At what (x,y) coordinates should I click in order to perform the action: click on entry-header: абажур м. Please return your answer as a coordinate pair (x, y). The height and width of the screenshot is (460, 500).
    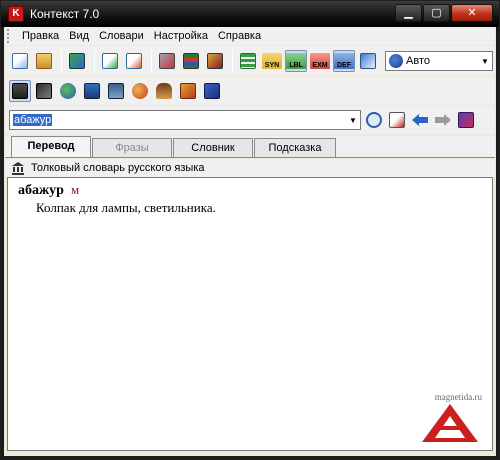
    Looking at the image, I should click on (250, 190).